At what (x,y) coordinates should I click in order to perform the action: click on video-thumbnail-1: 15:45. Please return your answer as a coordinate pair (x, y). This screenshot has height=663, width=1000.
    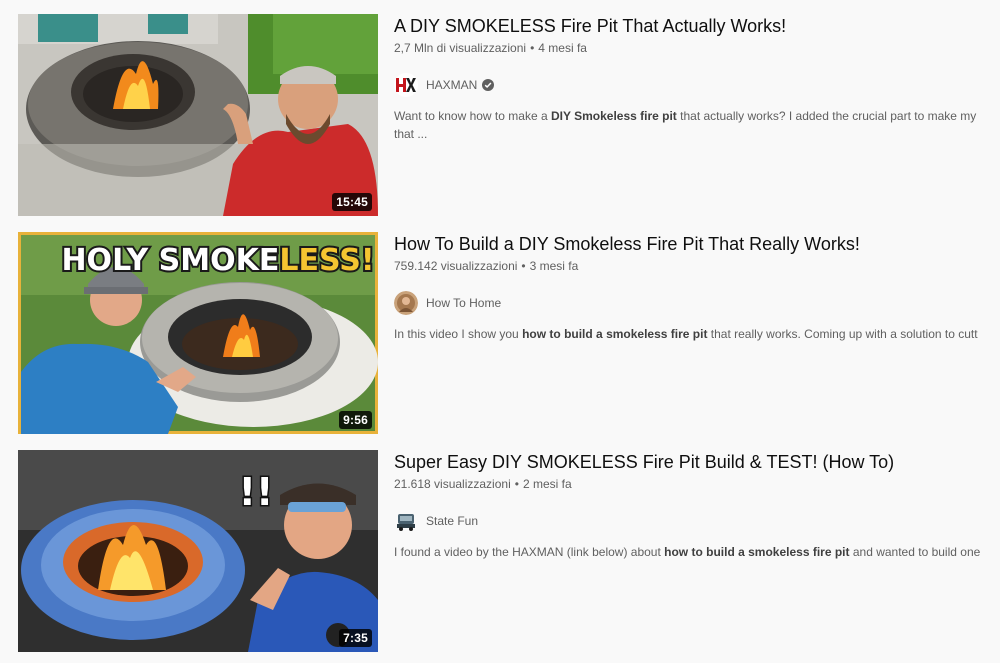
    Looking at the image, I should click on (198, 115).